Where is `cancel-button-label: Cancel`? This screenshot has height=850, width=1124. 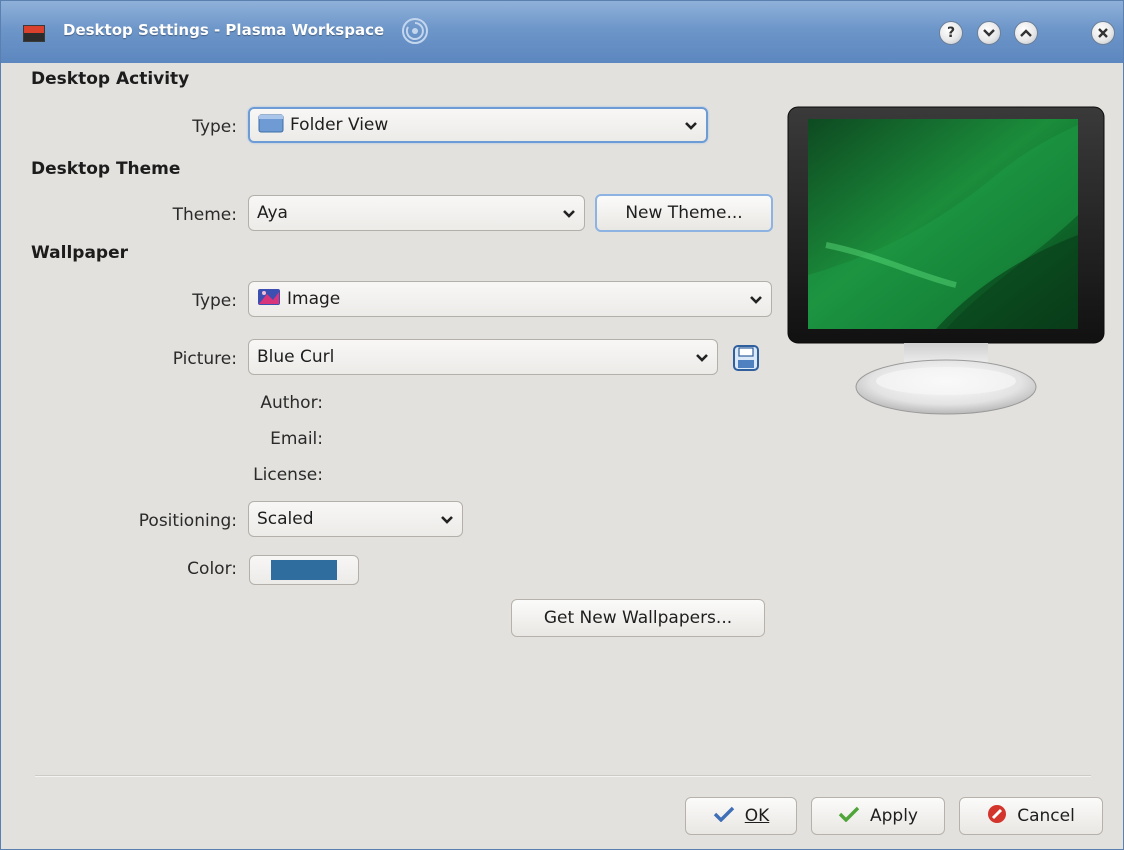 cancel-button-label: Cancel is located at coordinates (1046, 816).